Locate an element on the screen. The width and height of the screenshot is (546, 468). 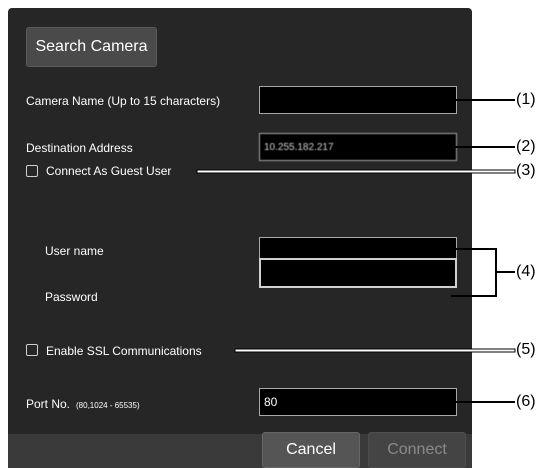
port-input: 80 is located at coordinates (358, 402).